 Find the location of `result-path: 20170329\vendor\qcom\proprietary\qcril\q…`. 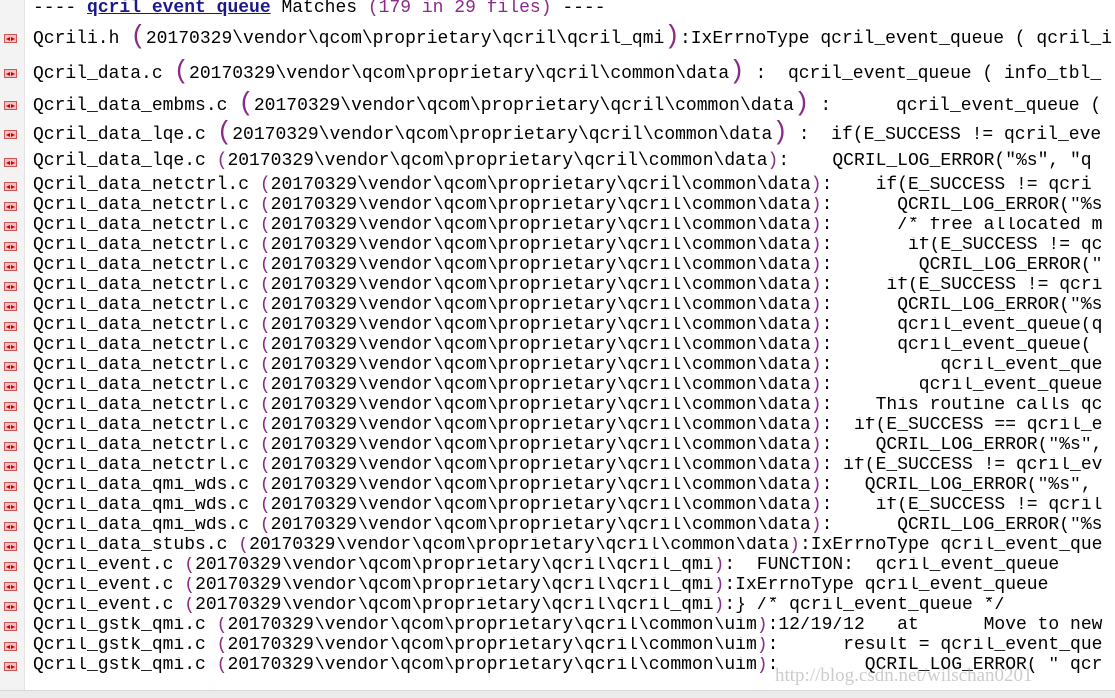

result-path: 20170329\vendor\qcom\proprietary\qcril\q… is located at coordinates (454, 586).